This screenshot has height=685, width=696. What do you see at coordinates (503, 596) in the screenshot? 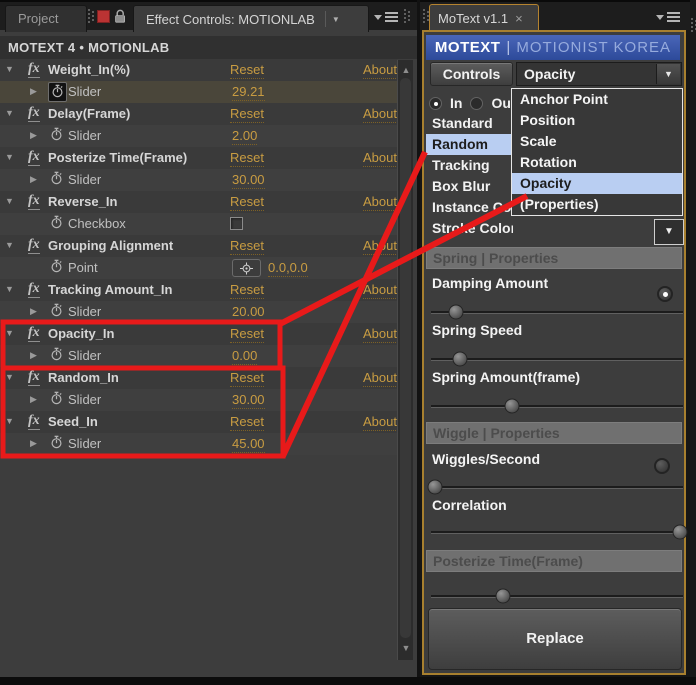
I see `posterize-slider-handle` at bounding box center [503, 596].